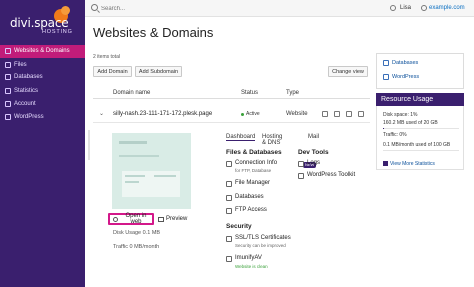  What do you see at coordinates (361, 114) in the screenshot?
I see `more-icon` at bounding box center [361, 114].